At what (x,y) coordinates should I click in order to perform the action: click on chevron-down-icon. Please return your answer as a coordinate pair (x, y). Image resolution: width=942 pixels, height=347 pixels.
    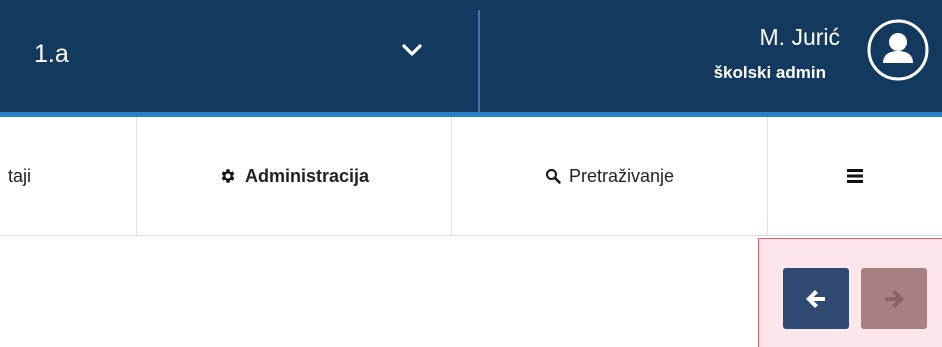
    Looking at the image, I should click on (412, 50).